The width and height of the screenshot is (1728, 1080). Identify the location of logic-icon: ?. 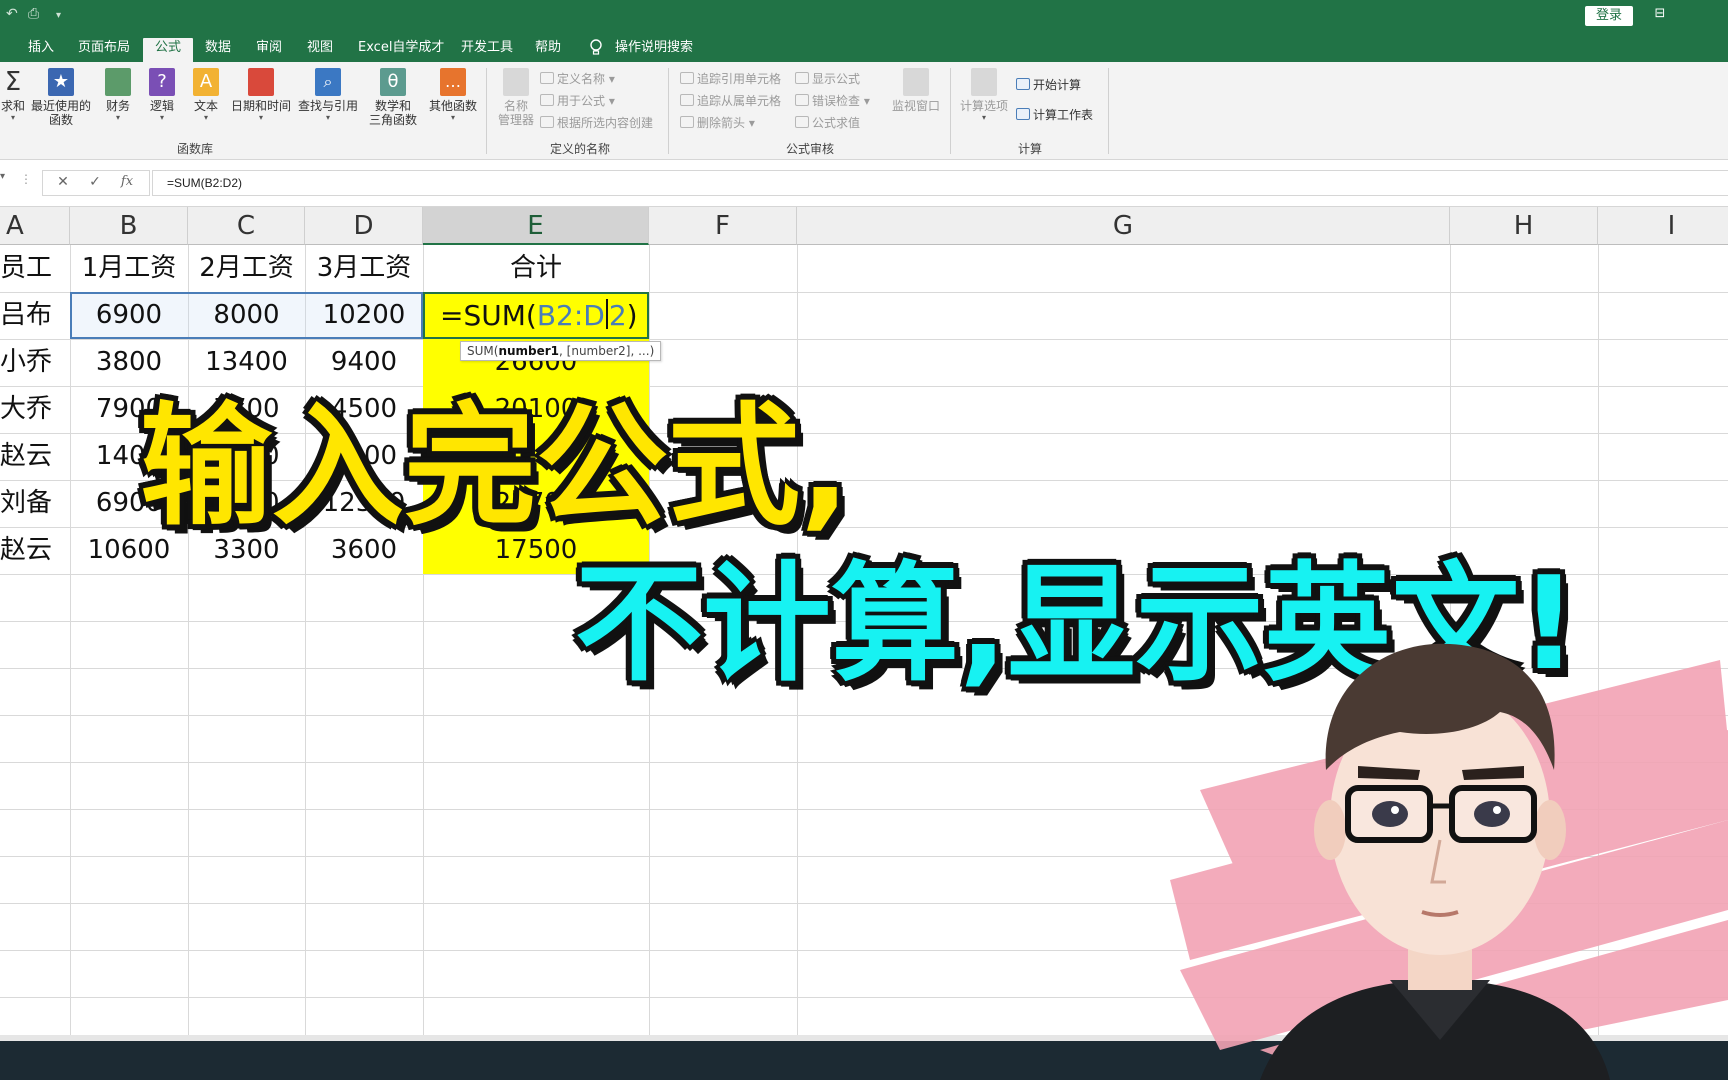
(162, 82).